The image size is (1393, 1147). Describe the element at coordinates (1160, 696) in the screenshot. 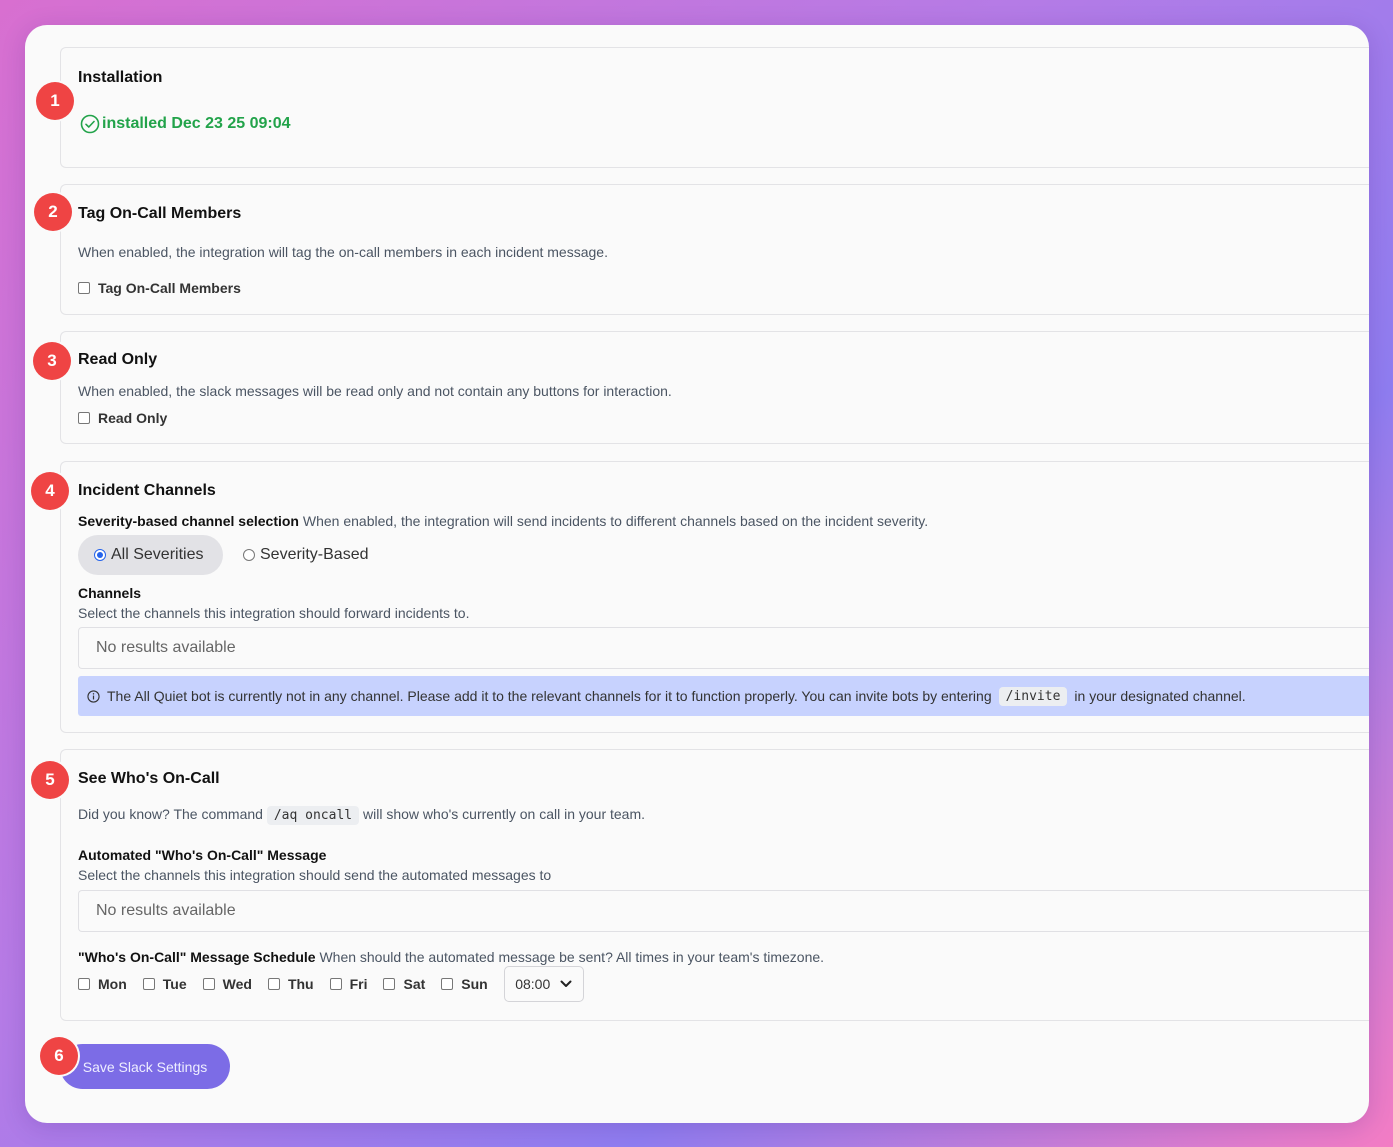

I see `bot-info-text-end: in your designated channel.` at that location.